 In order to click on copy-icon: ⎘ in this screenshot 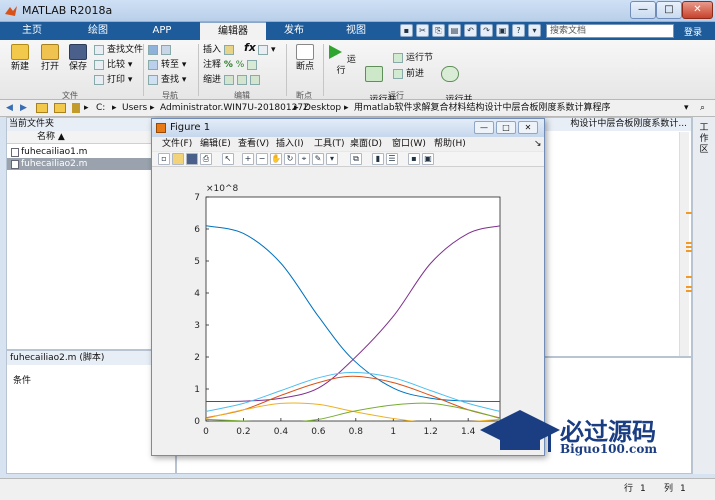, I will do `click(438, 30)`.